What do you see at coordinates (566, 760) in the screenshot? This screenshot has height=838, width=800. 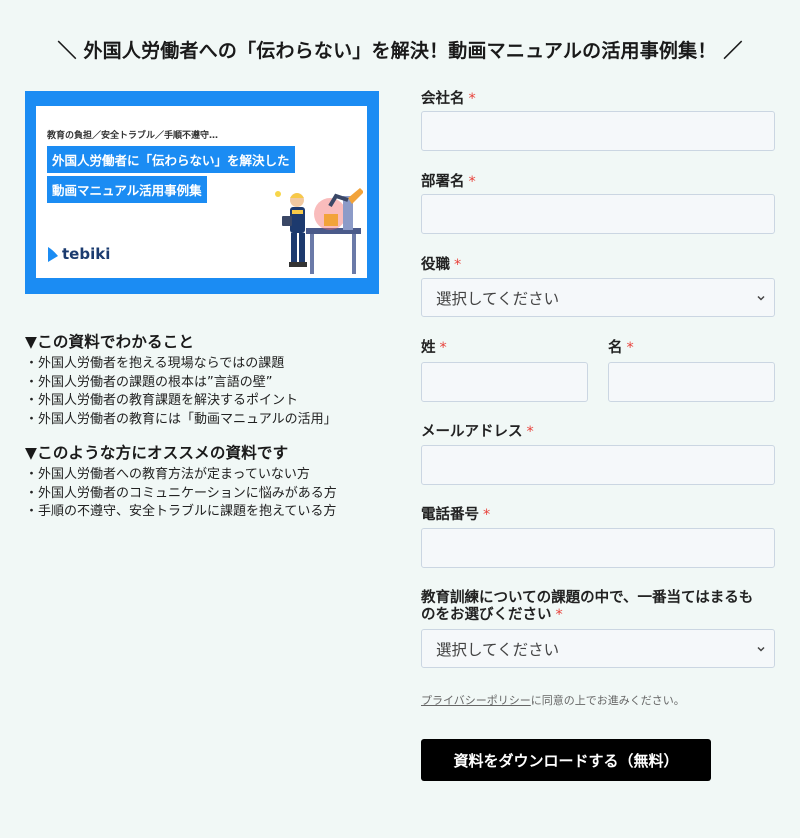 I see `download-submit-button: 資料をダウンロードする（無料）` at bounding box center [566, 760].